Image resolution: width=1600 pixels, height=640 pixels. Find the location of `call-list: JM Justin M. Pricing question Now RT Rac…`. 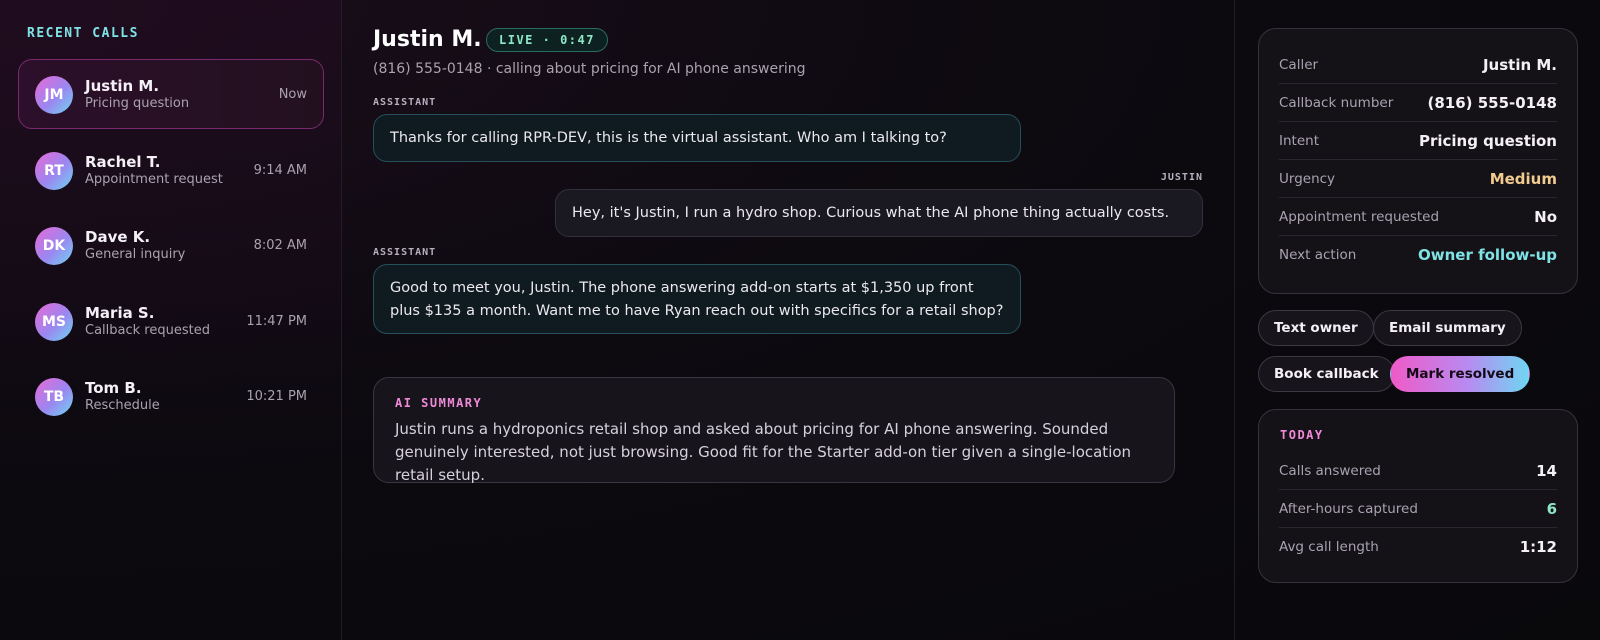

call-list: JM Justin M. Pricing question Now RT Rac… is located at coordinates (171, 248).